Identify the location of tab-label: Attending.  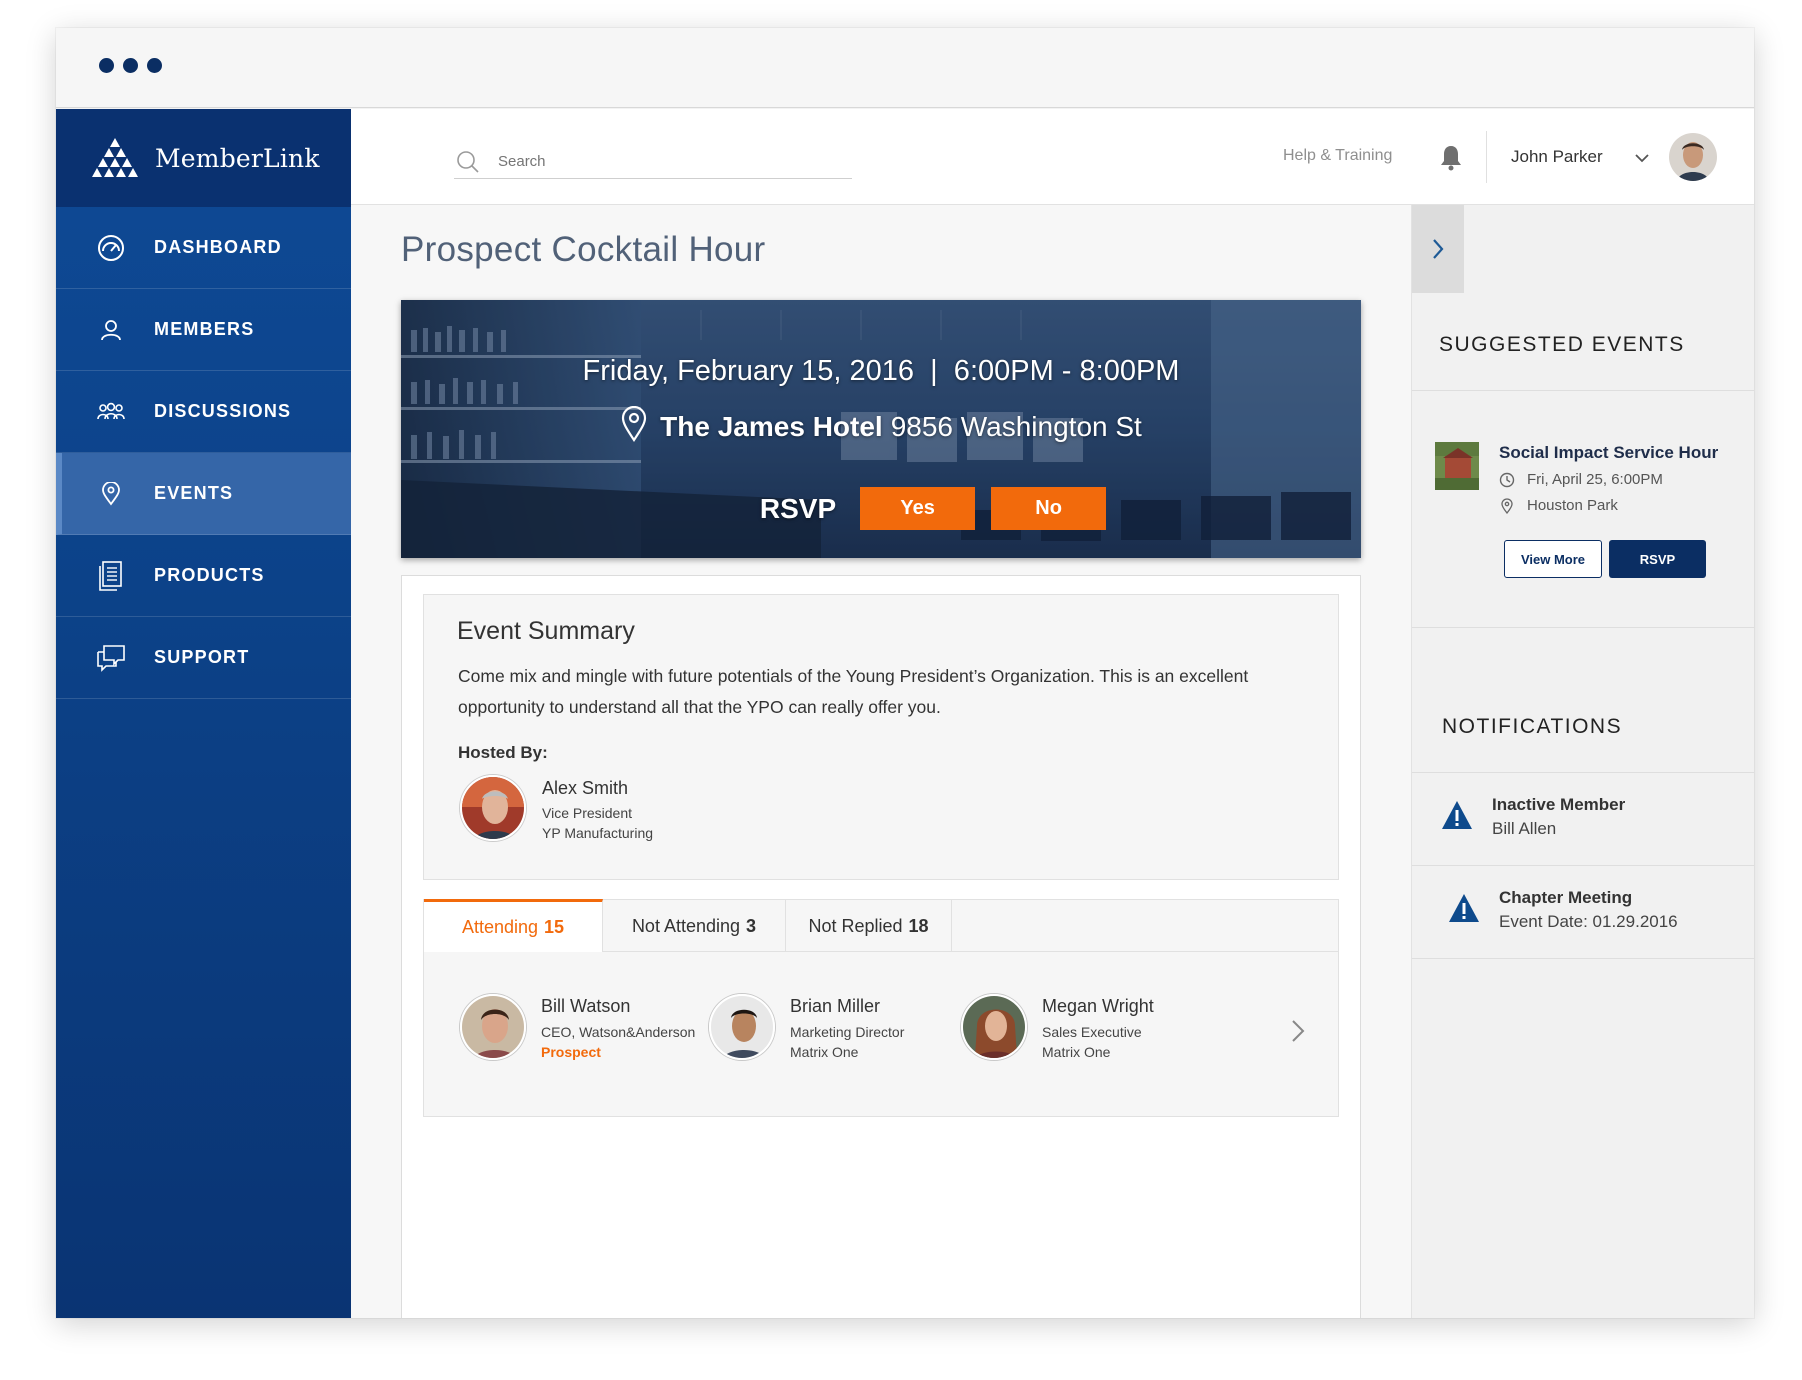
(500, 926).